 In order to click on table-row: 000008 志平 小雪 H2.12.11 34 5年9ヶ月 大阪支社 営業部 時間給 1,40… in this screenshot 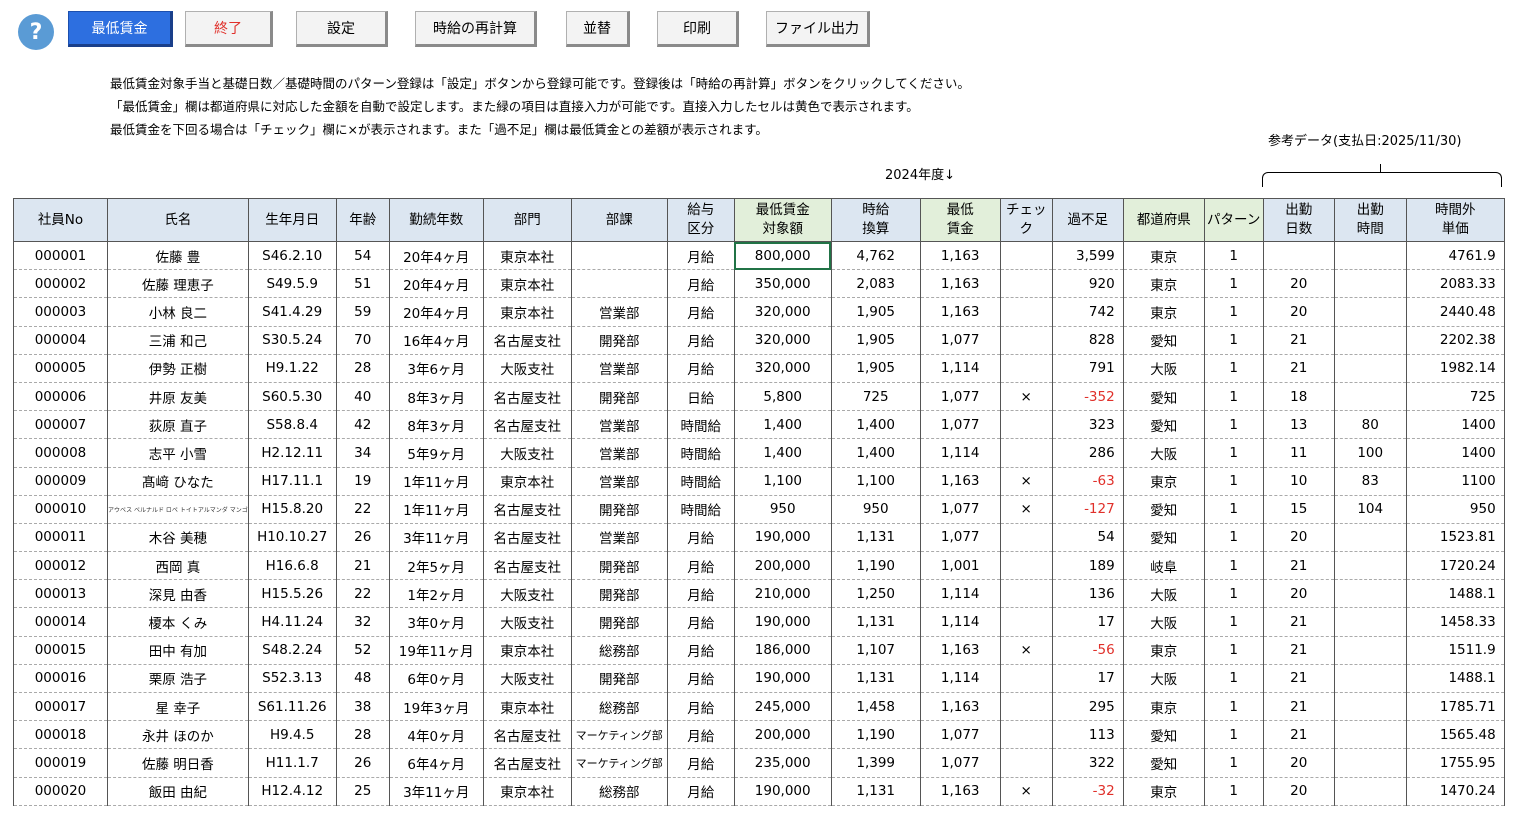, I will do `click(759, 453)`.